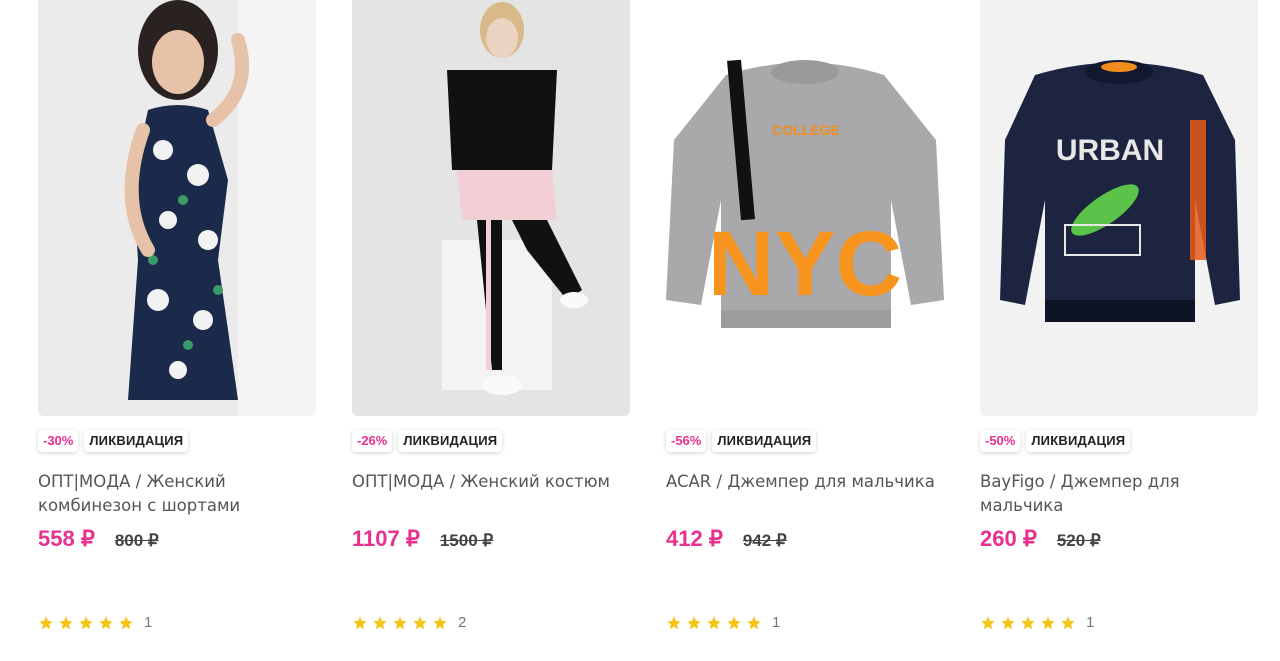 The height and width of the screenshot is (661, 1280). I want to click on rating-count: 2, so click(462, 622).